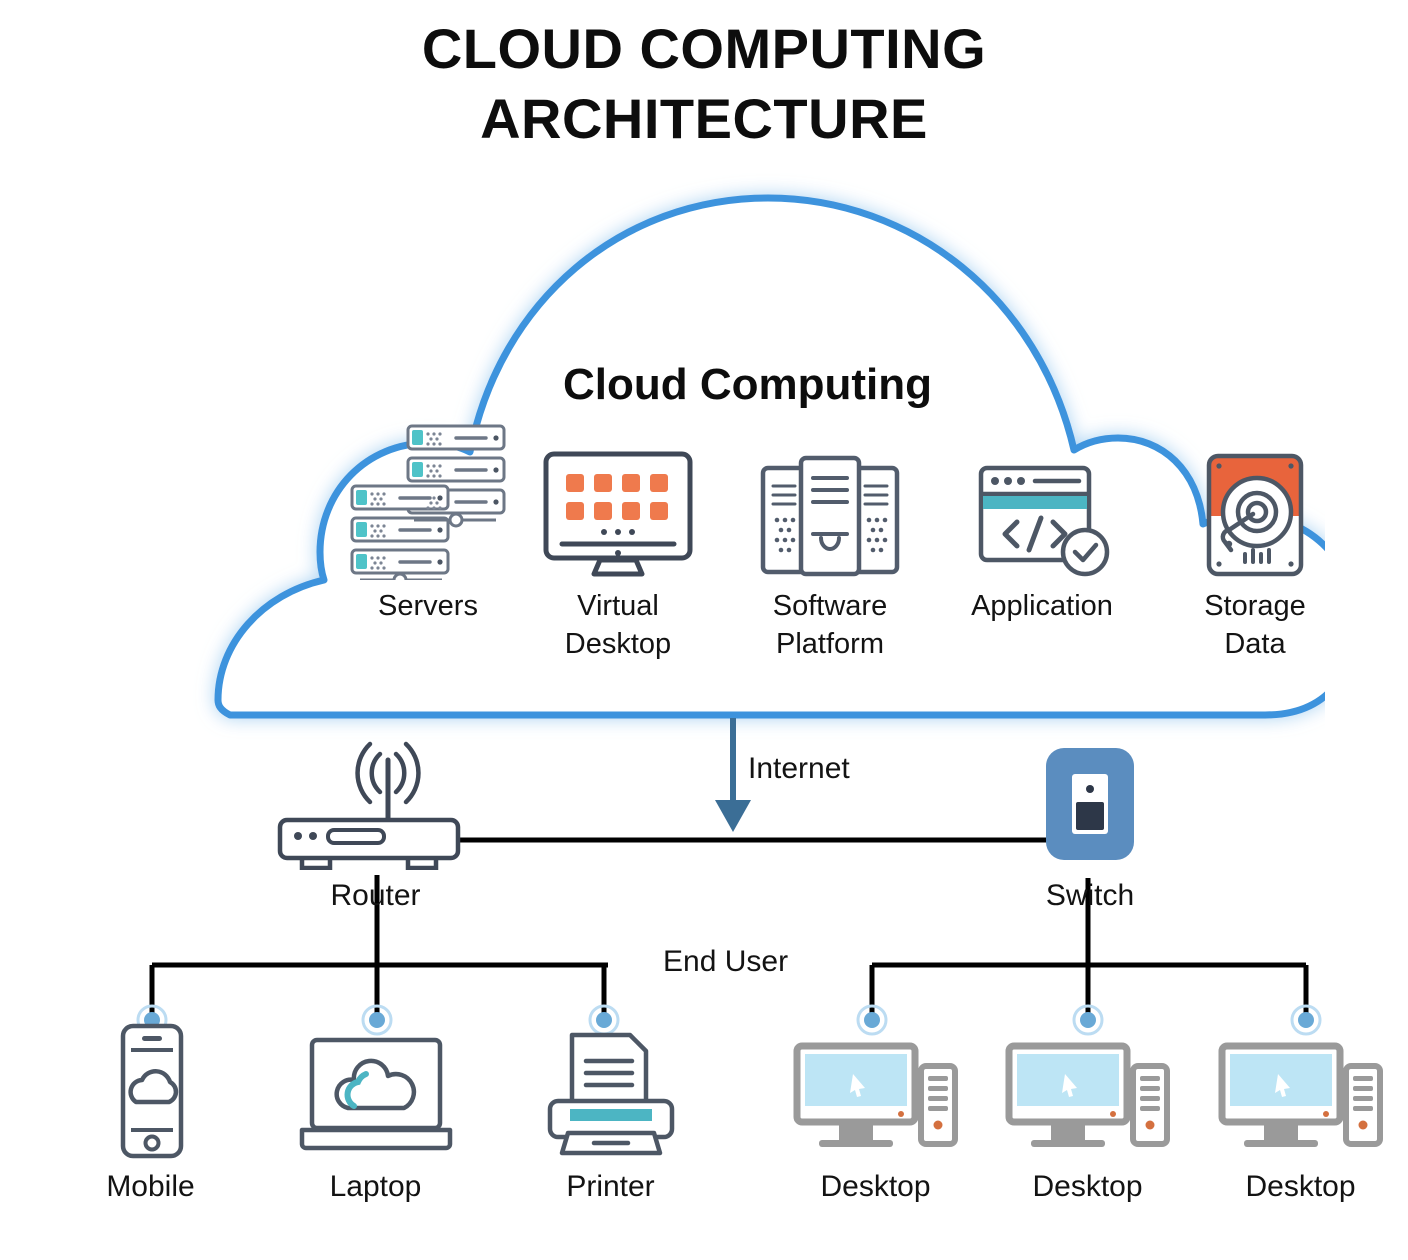 The width and height of the screenshot is (1408, 1260). I want to click on router-icon, so click(369, 806).